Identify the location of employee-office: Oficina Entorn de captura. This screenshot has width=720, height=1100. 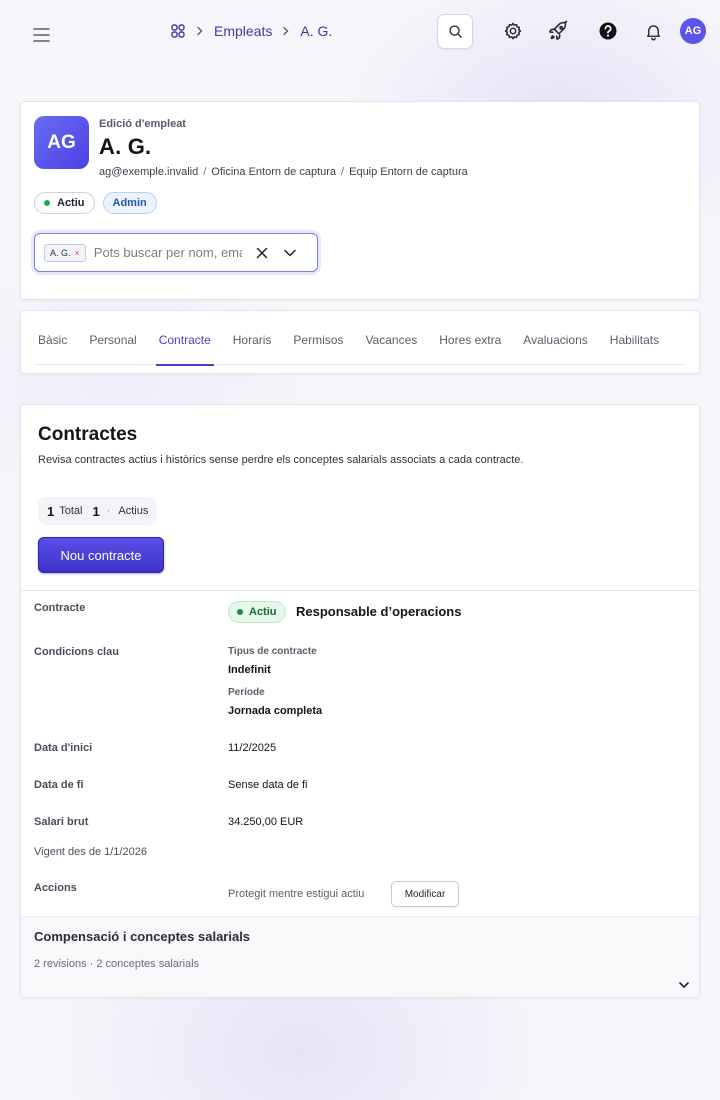
(274, 172).